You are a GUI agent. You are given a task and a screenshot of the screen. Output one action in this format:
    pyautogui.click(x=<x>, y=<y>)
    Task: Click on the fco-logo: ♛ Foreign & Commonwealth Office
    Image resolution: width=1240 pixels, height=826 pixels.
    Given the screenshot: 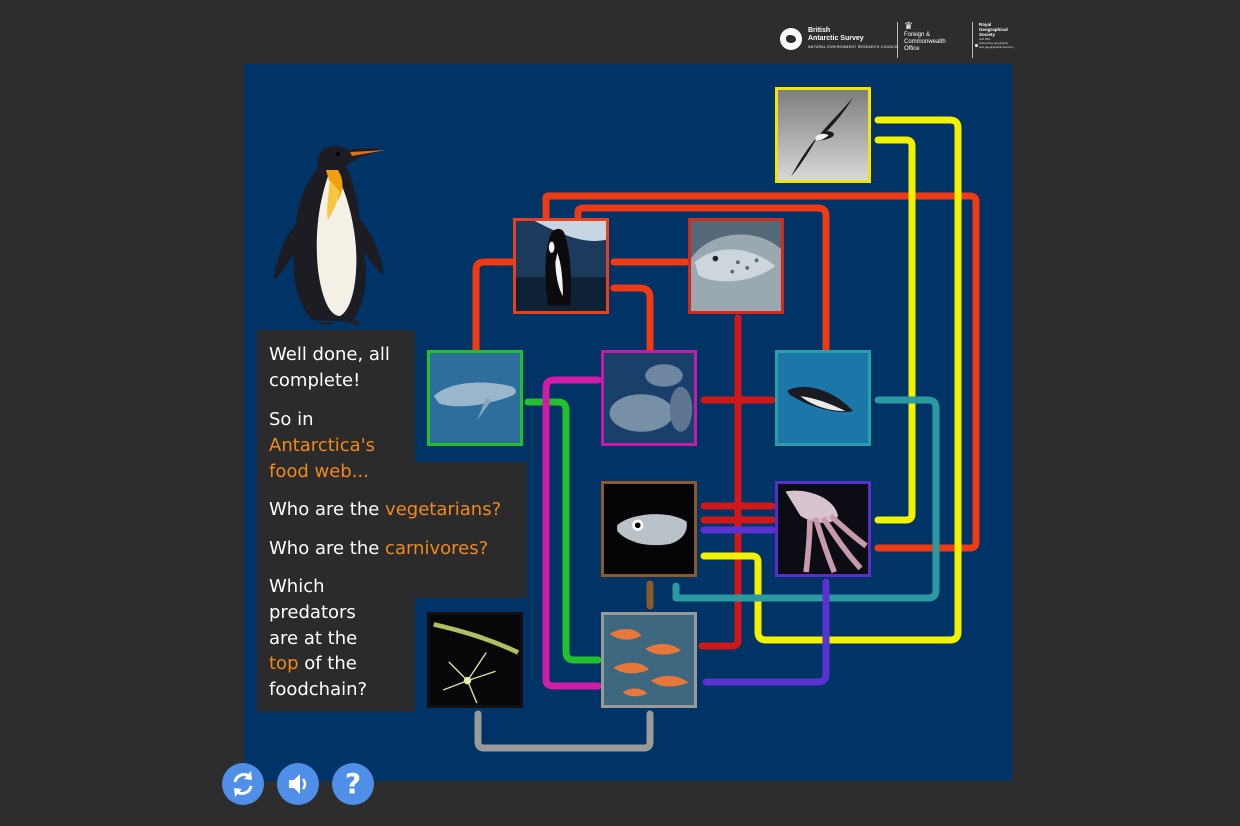 What is the action you would take?
    pyautogui.click(x=935, y=40)
    